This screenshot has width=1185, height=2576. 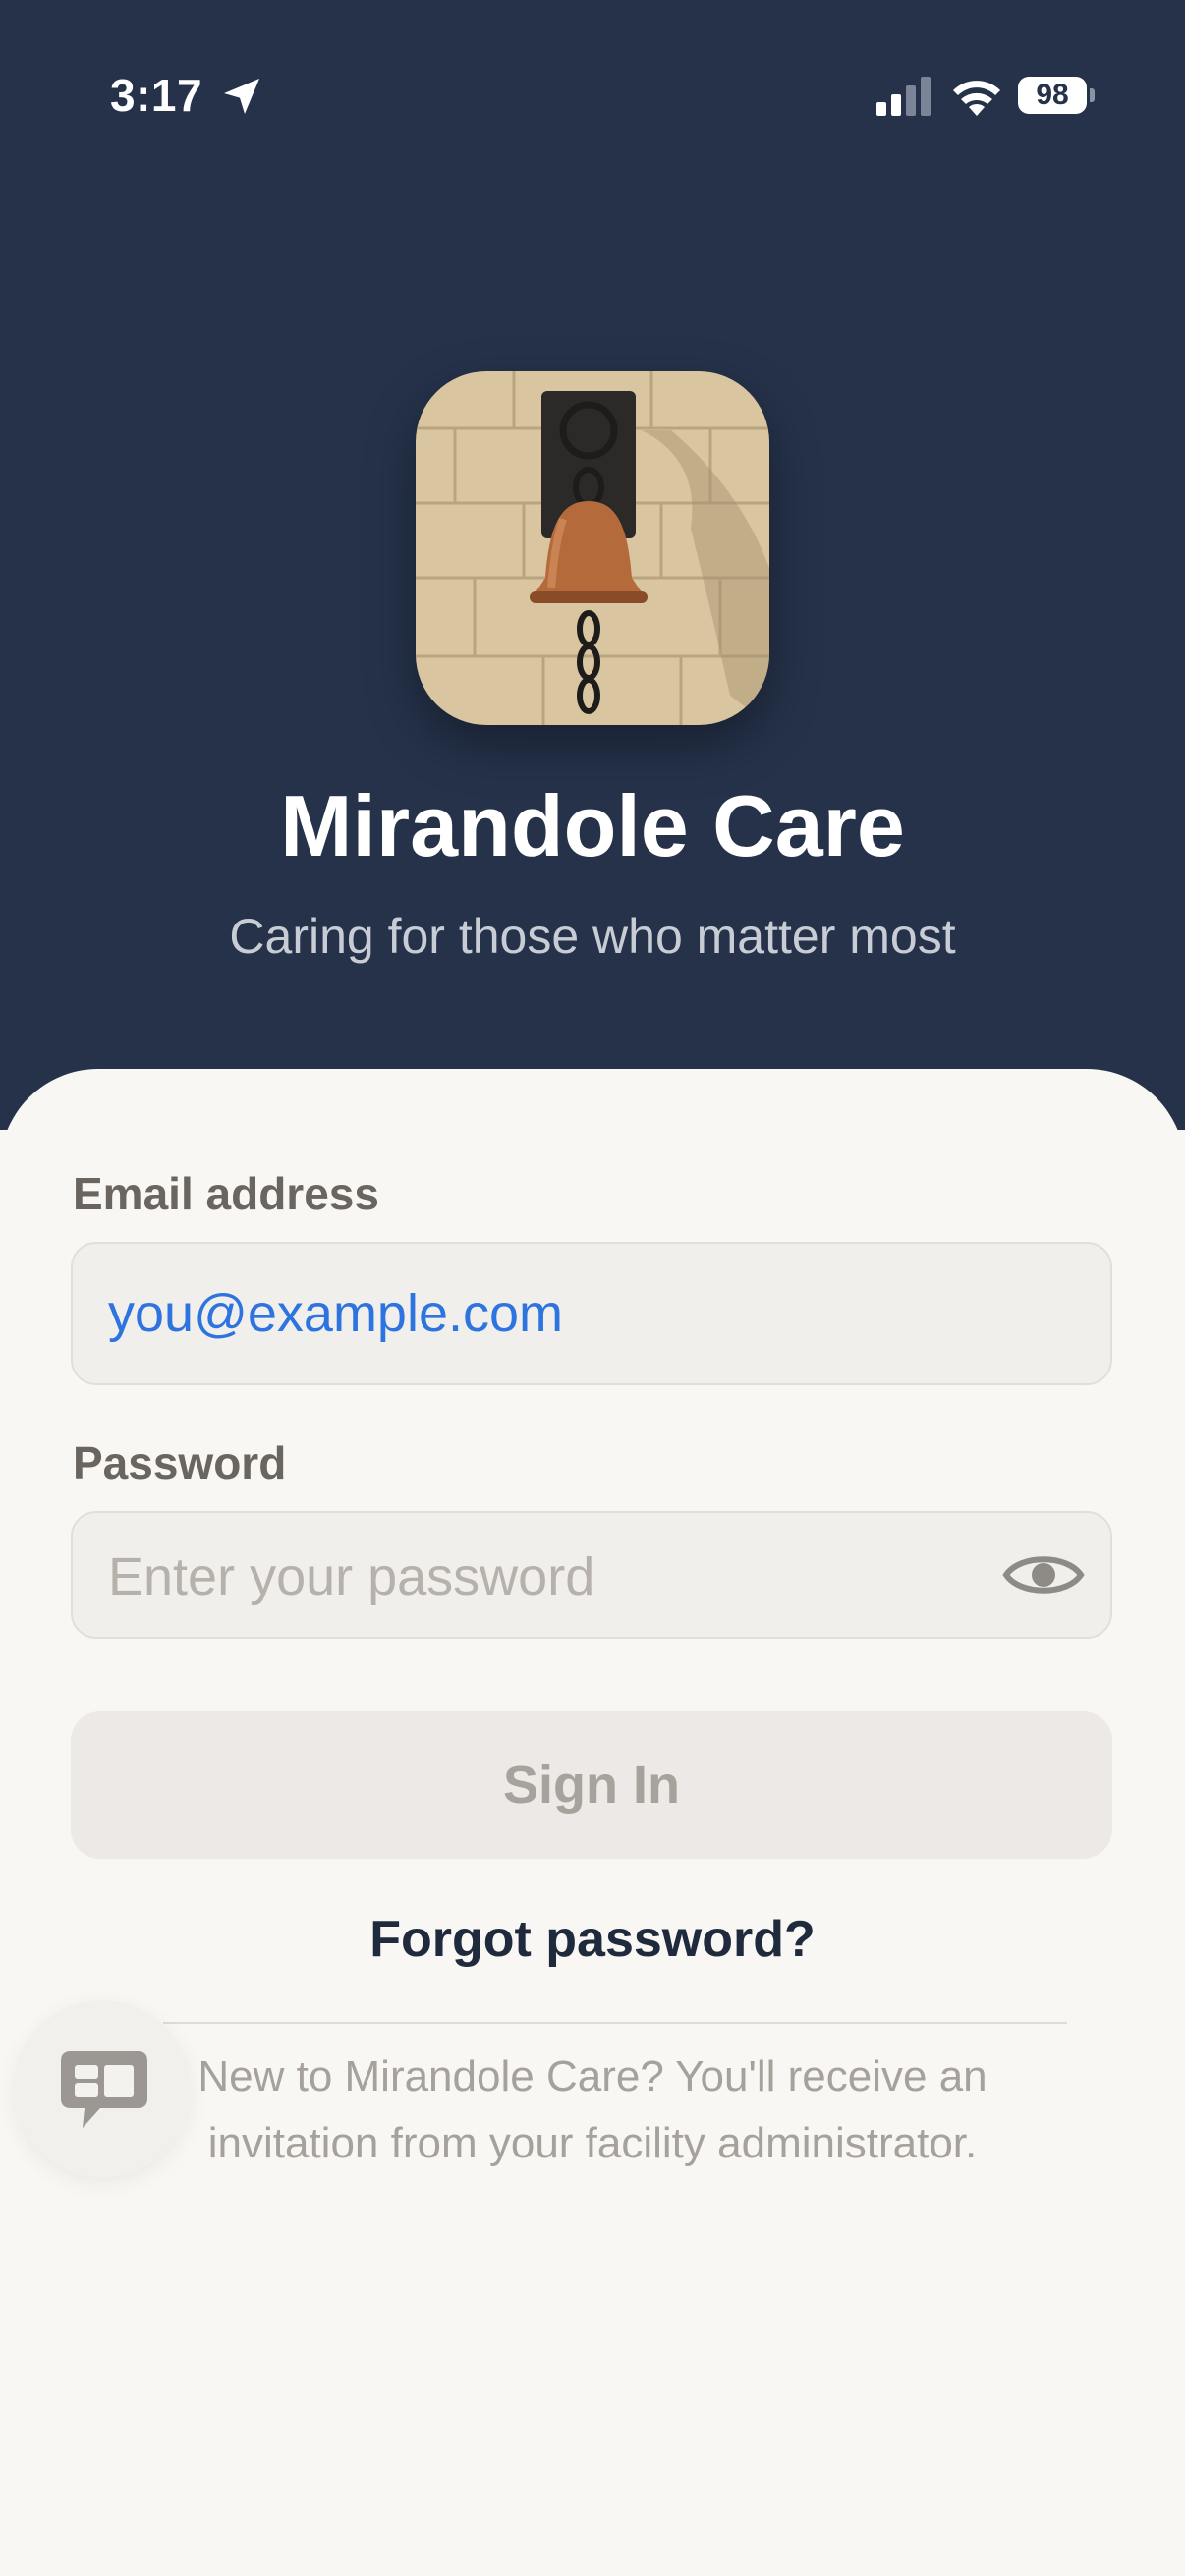 I want to click on app-logo-bell-icon, so click(x=592, y=548).